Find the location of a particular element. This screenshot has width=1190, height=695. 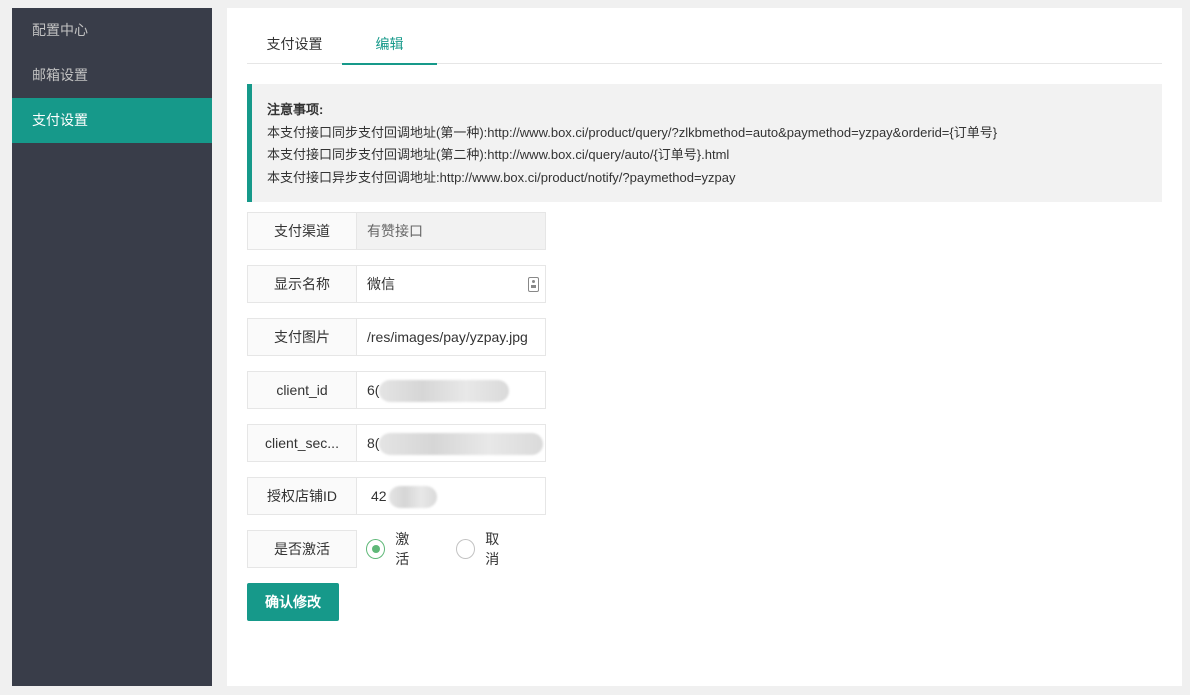

contact-card-icon is located at coordinates (533, 284).